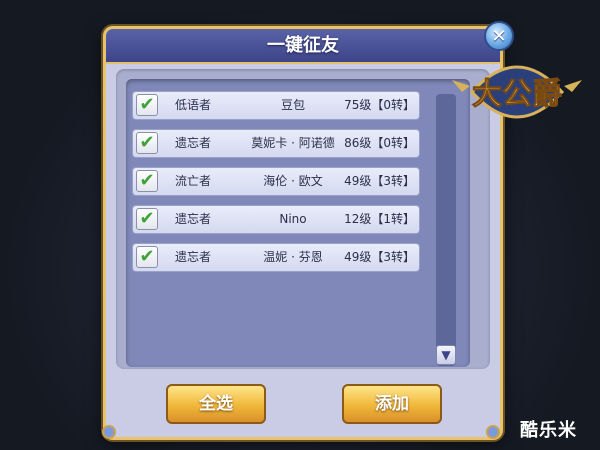  Describe the element at coordinates (379, 143) in the screenshot. I see `friend-level: 86级【0转】` at that location.